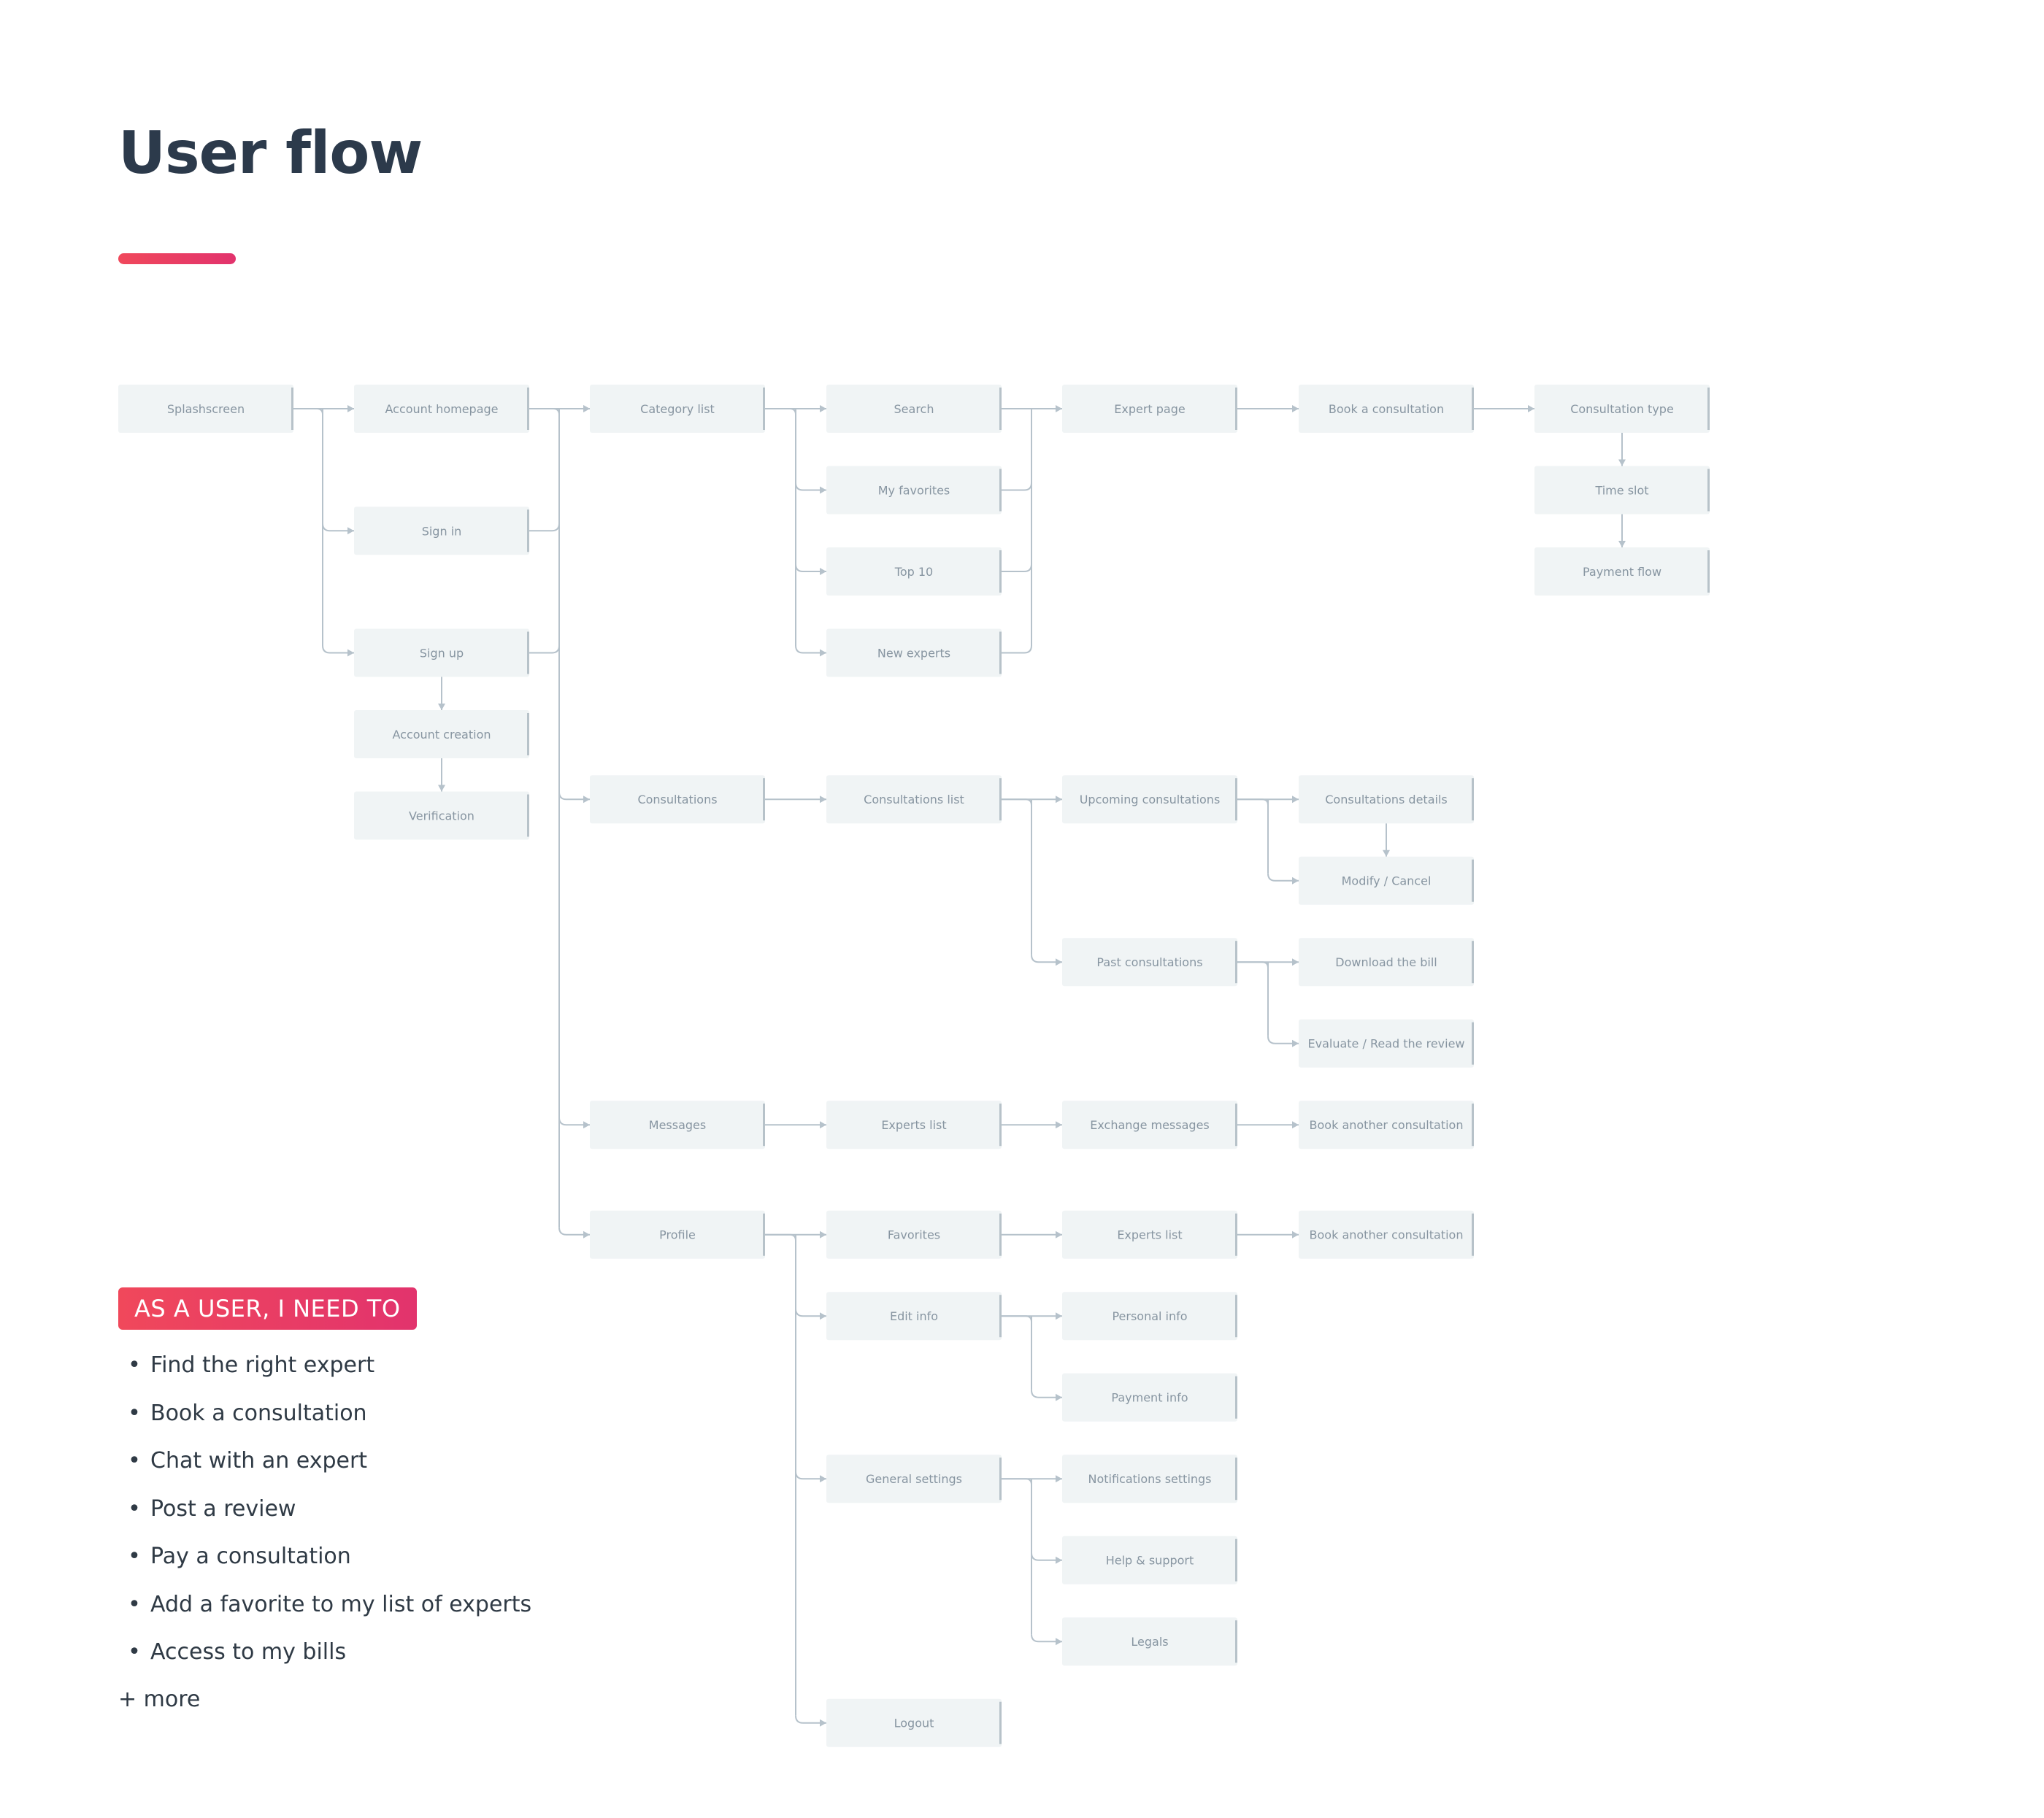  I want to click on flow-node-label: Experts list, so click(913, 1125).